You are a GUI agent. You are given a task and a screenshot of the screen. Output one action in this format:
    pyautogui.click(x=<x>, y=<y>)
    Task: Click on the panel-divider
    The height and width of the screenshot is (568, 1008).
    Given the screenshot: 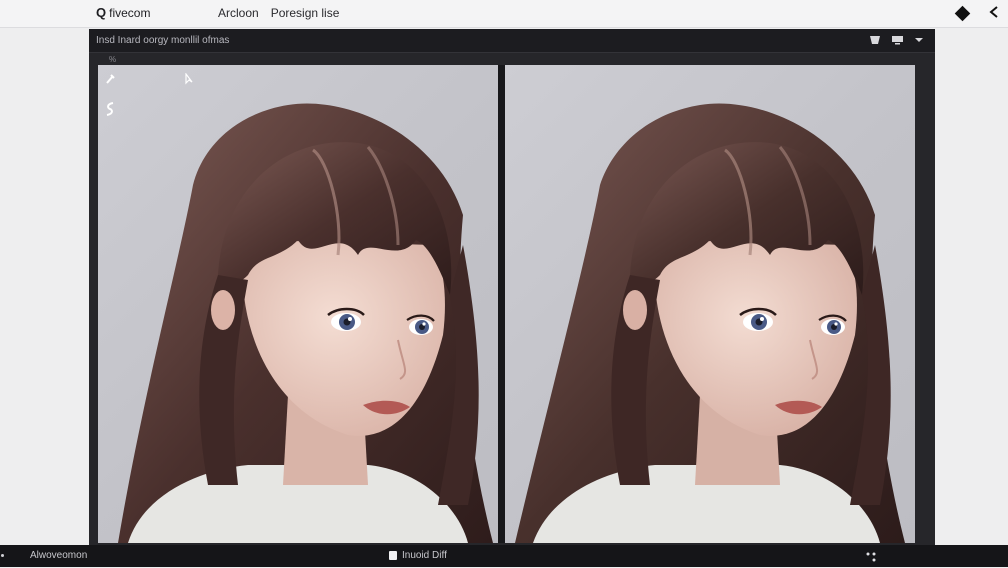 What is the action you would take?
    pyautogui.click(x=501, y=304)
    